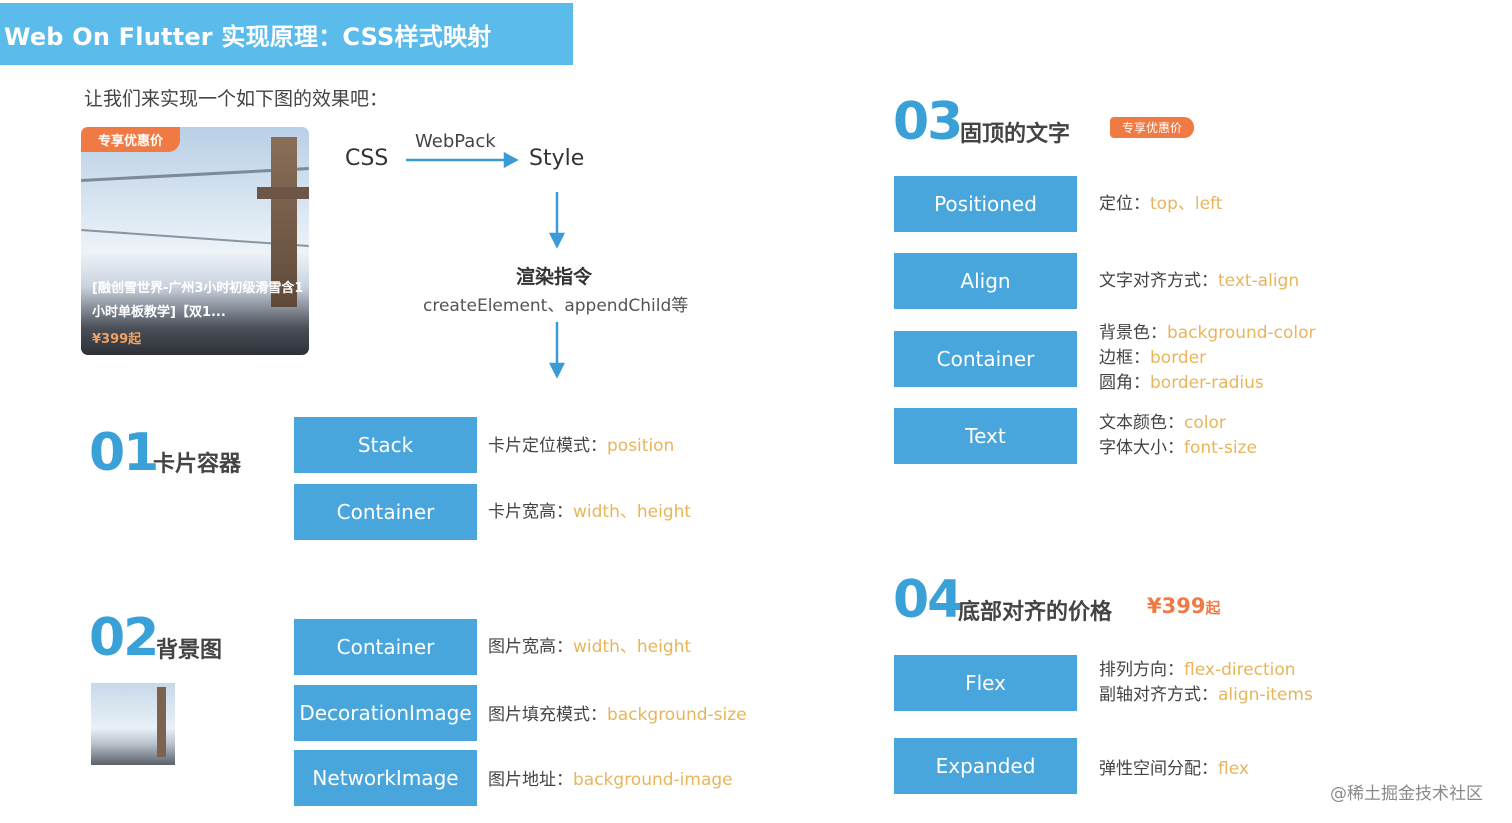  What do you see at coordinates (581, 446) in the screenshot?
I see `widget-desc: 卡片定位模式：position` at bounding box center [581, 446].